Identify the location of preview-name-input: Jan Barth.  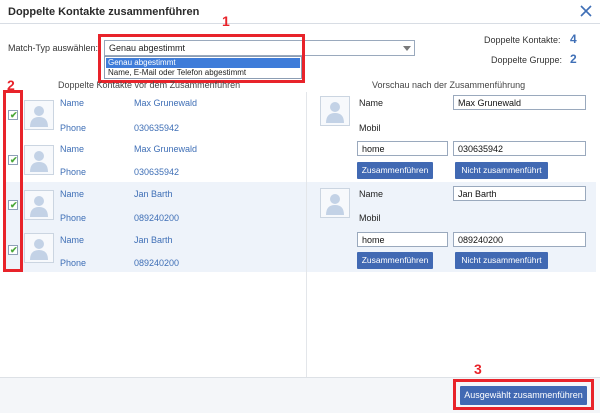
(519, 193).